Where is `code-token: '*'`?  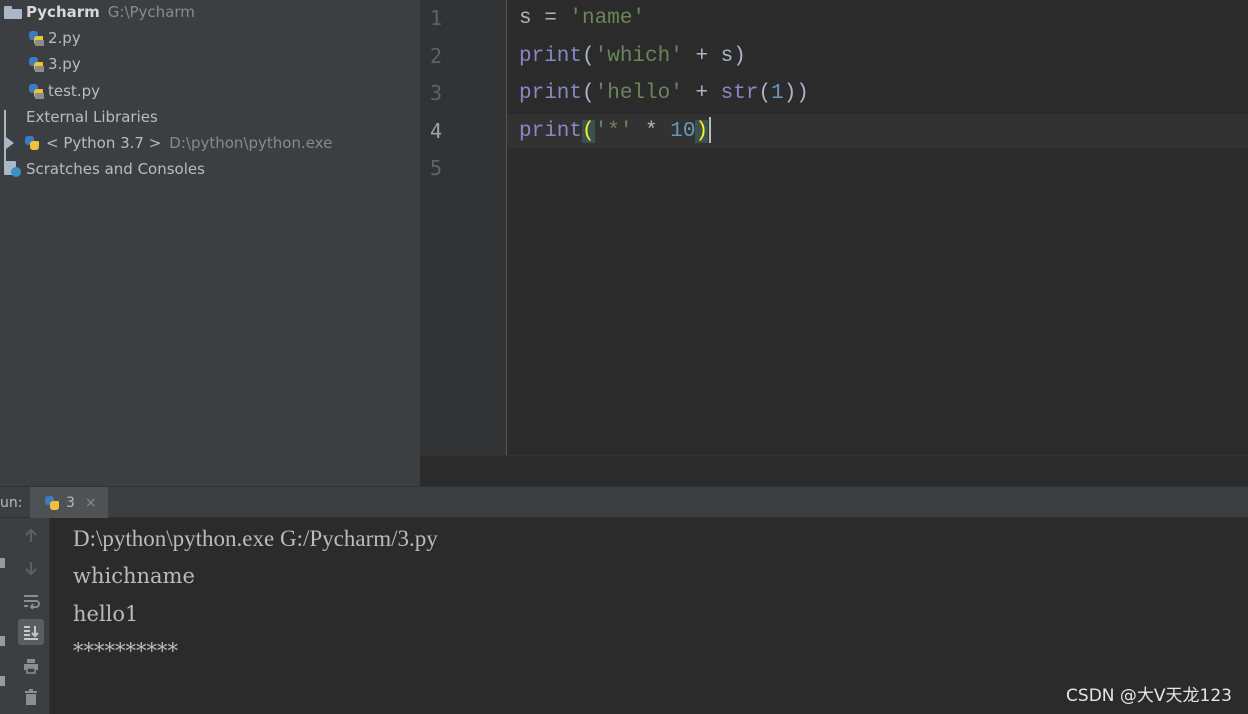 code-token: '*' is located at coordinates (613, 131).